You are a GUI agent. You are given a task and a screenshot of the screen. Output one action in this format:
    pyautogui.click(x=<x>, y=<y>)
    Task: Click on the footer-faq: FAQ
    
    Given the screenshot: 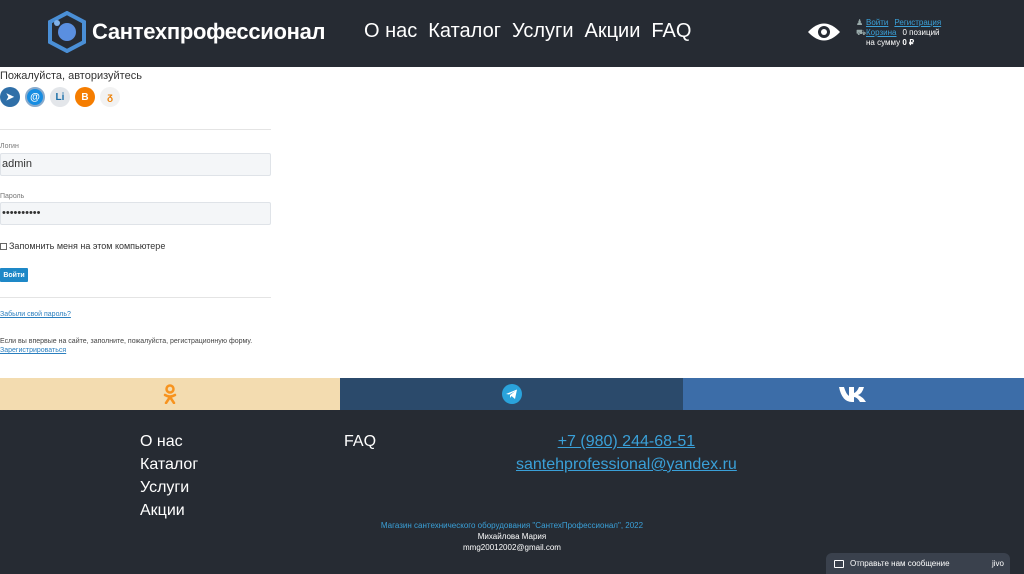 What is the action you would take?
    pyautogui.click(x=360, y=441)
    